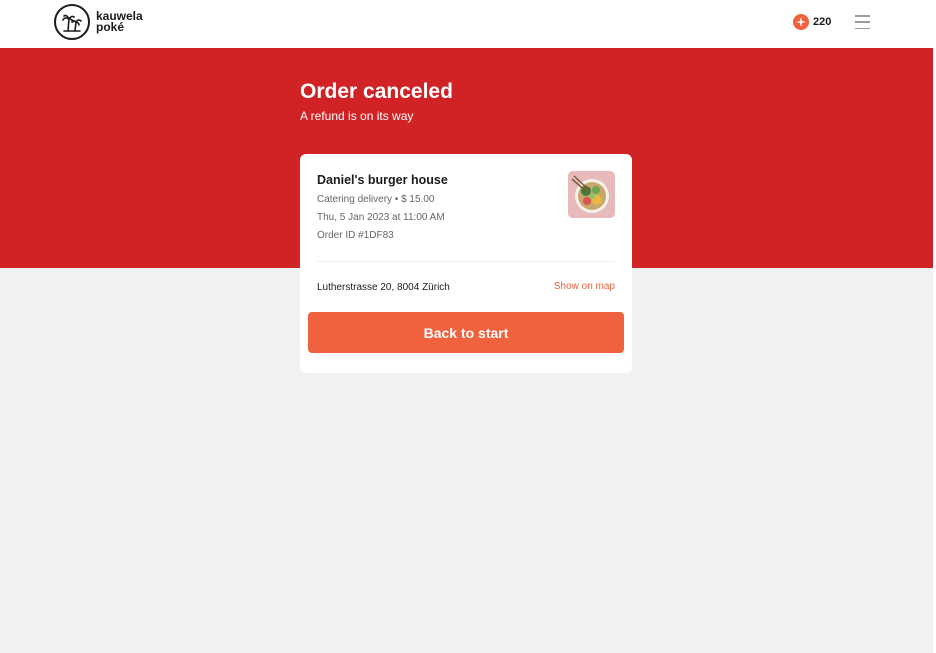 The width and height of the screenshot is (936, 653). What do you see at coordinates (801, 22) in the screenshot?
I see `sparkle-icon` at bounding box center [801, 22].